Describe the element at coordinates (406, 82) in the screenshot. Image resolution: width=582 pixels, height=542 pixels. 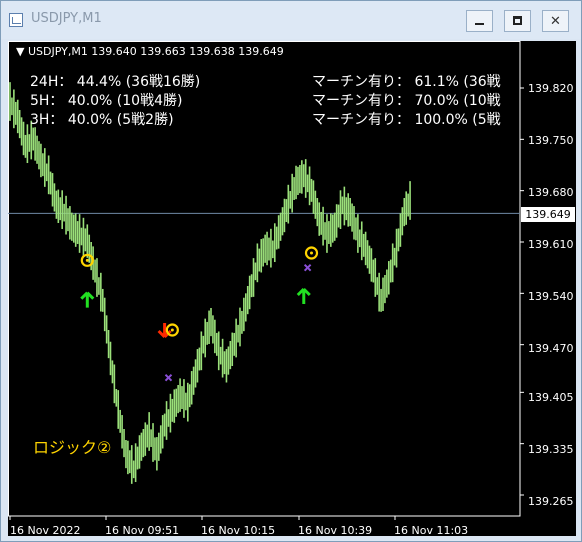
I see `martin-stats-24h: マーチン有り： 61.1% (36戦` at that location.